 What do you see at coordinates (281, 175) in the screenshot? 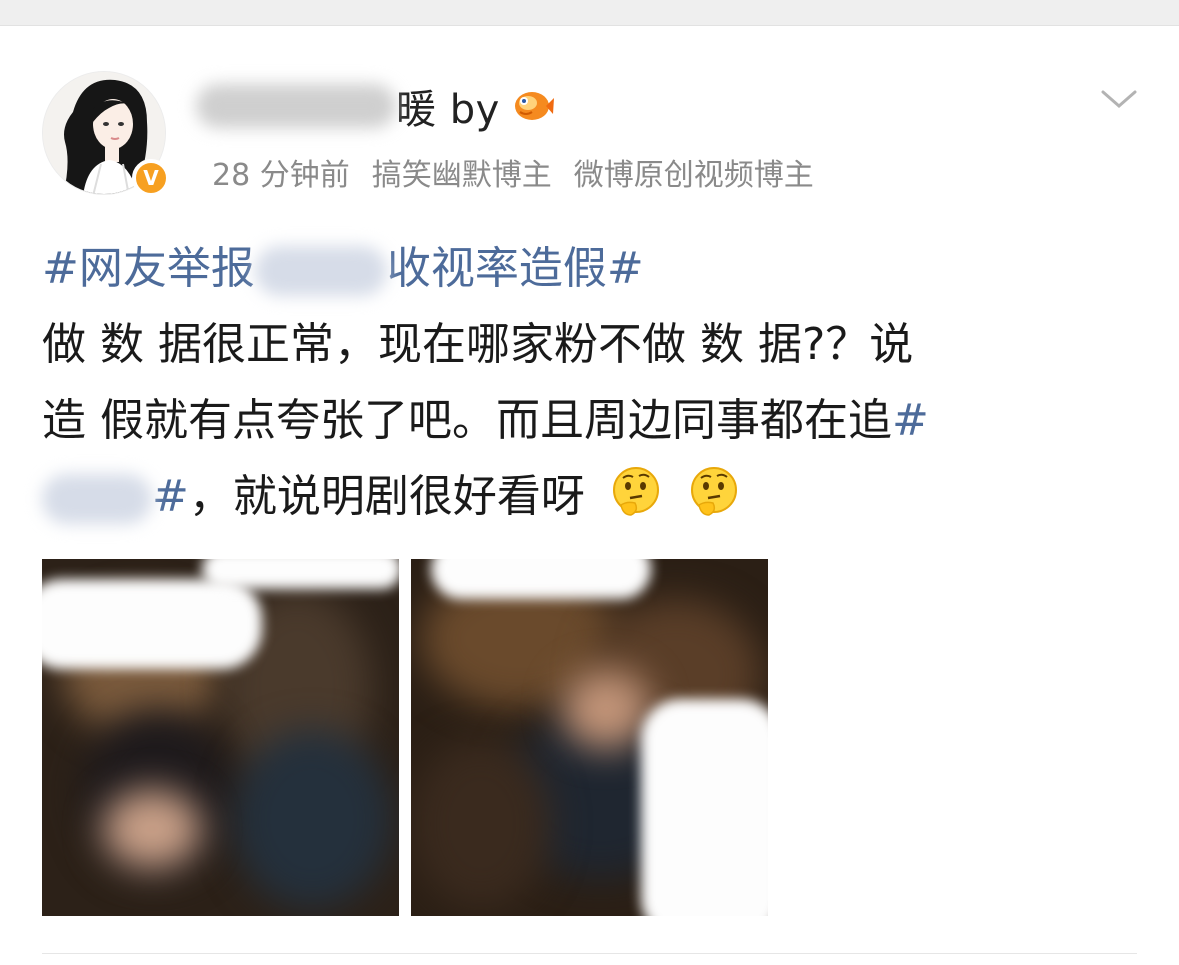
I see `post-time: 28 分钟前` at bounding box center [281, 175].